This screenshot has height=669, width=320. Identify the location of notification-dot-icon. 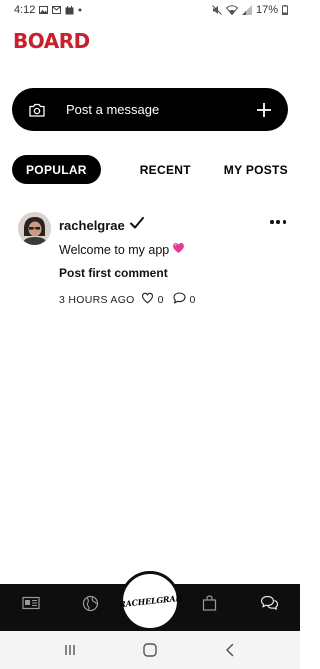
(80, 10).